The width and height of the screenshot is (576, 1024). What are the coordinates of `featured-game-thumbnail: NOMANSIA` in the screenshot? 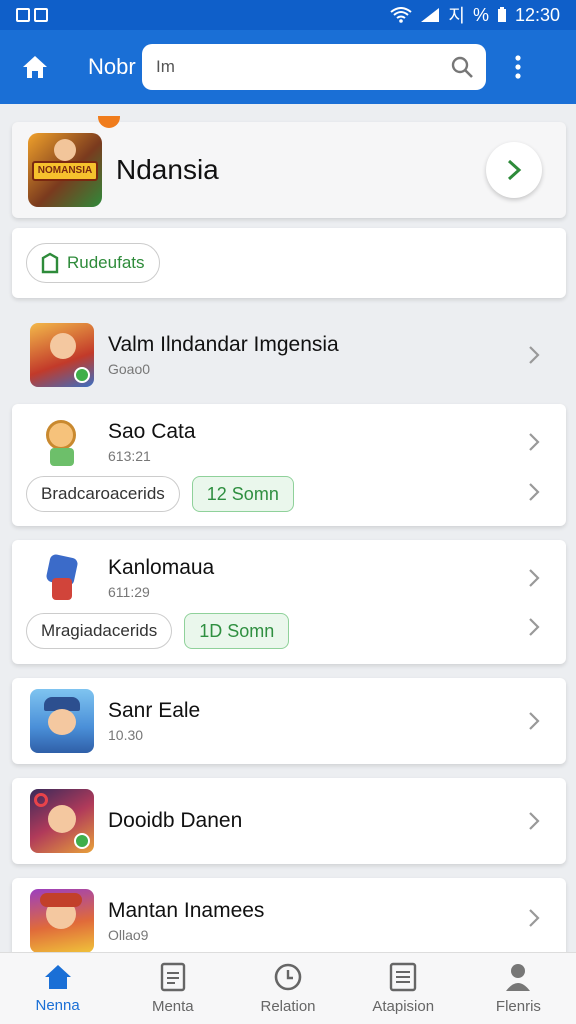 It's located at (65, 170).